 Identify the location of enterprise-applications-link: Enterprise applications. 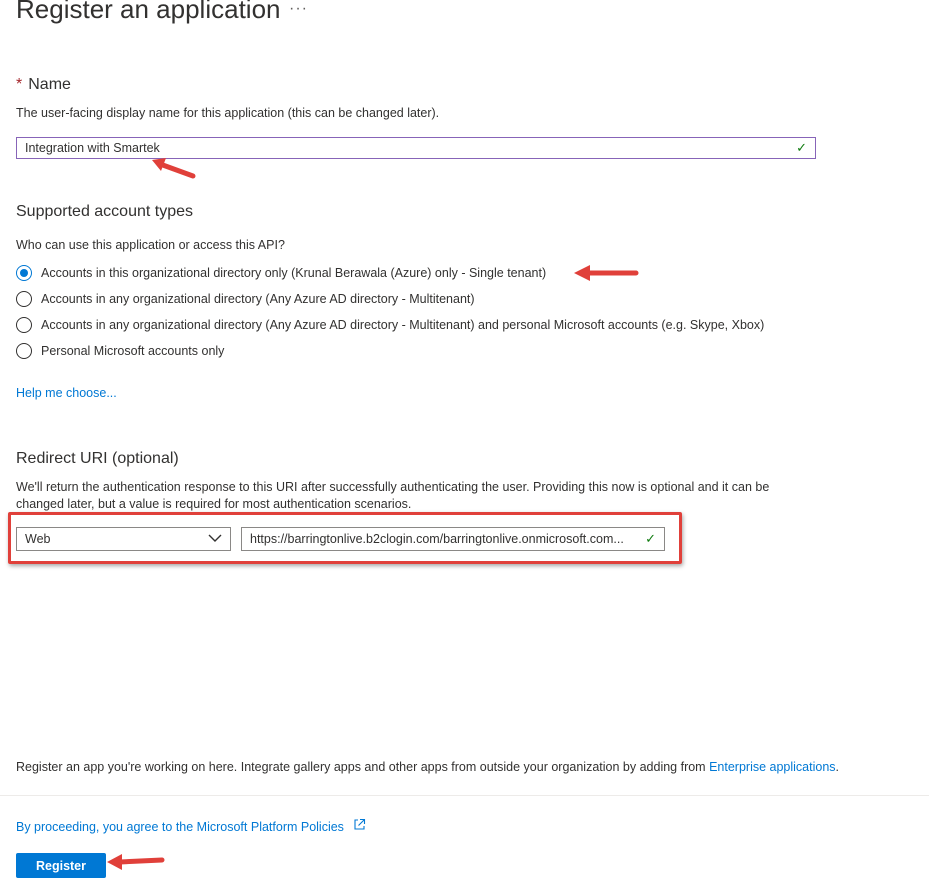
(772, 767).